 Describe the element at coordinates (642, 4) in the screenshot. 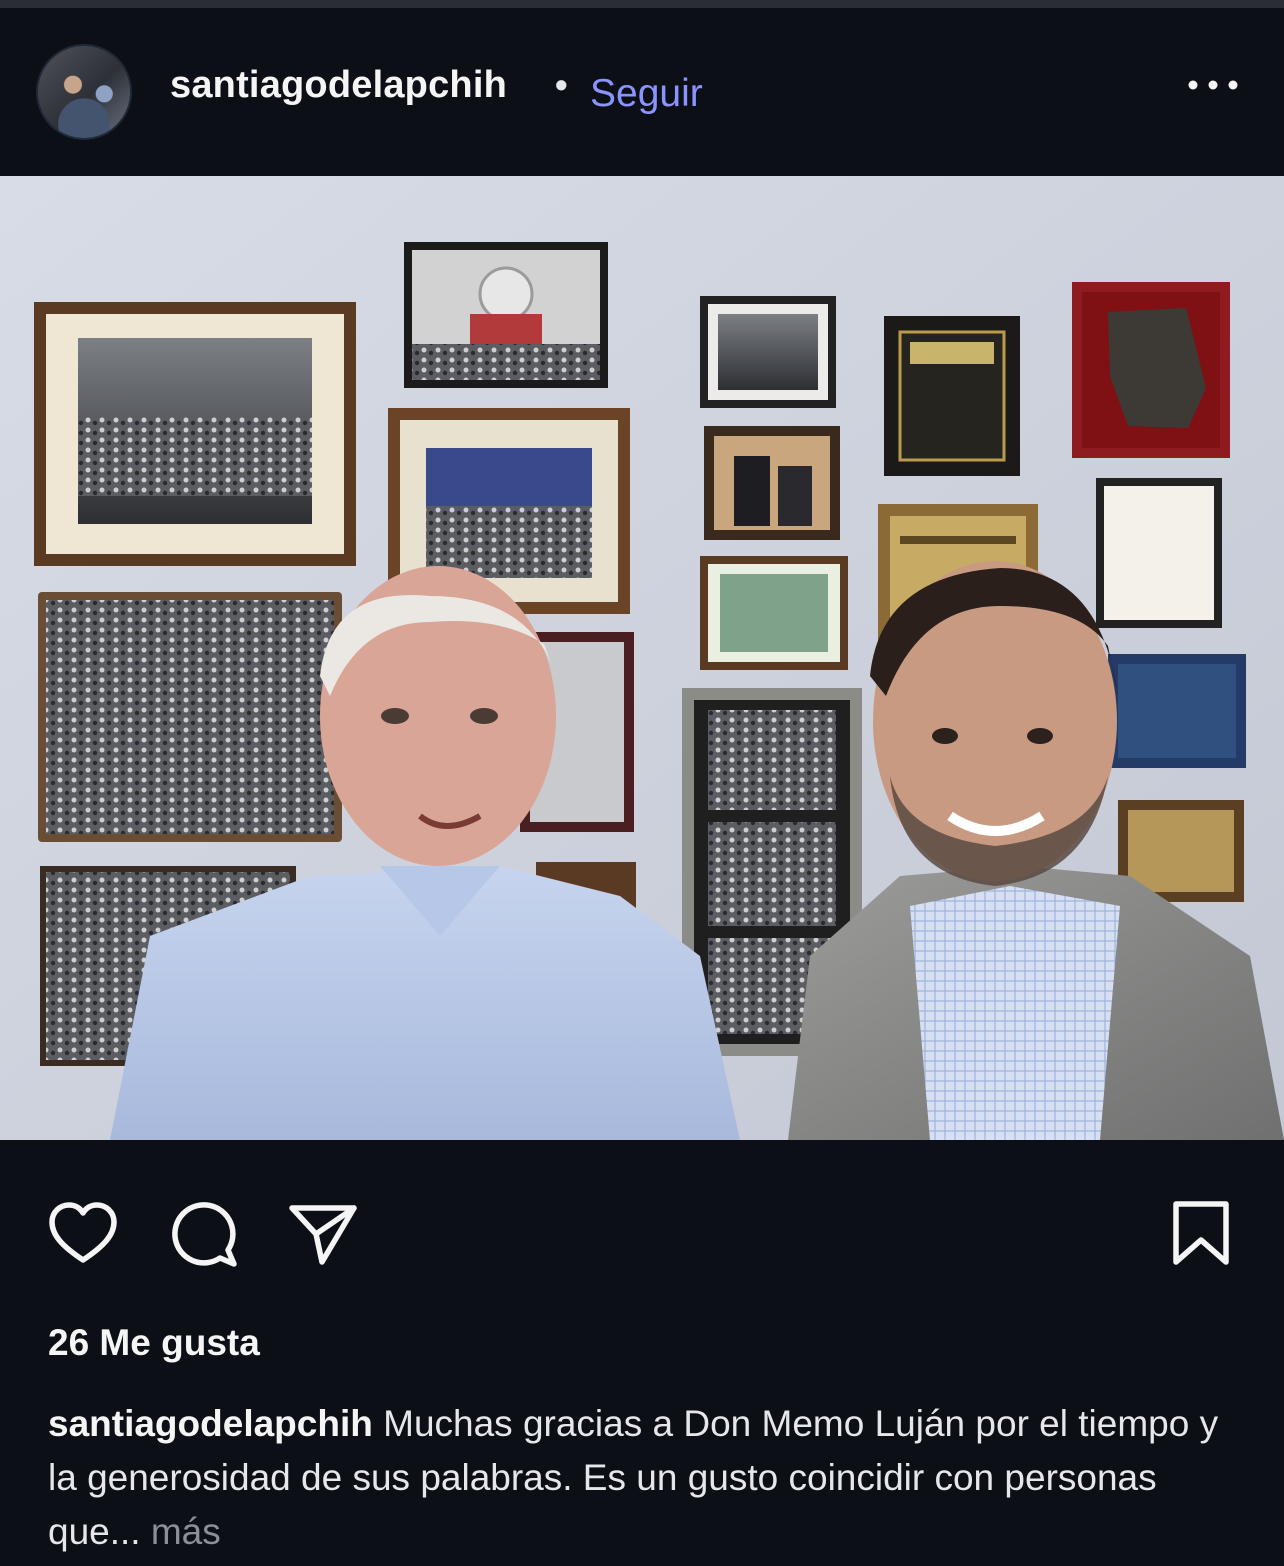

I see `top-divider` at that location.